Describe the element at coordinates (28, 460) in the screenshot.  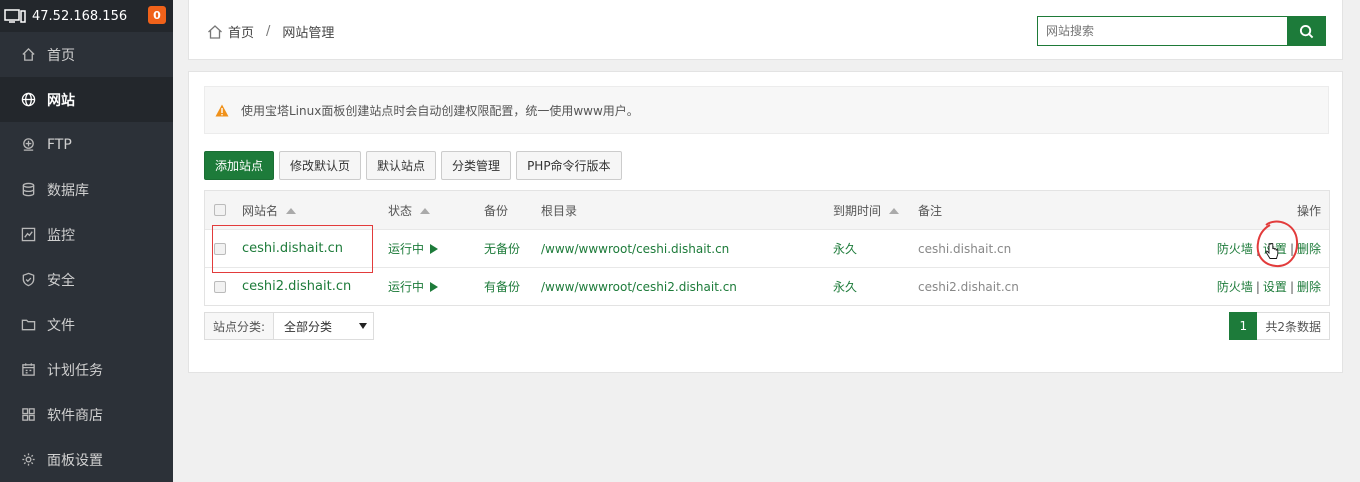
I see `gear-icon` at that location.